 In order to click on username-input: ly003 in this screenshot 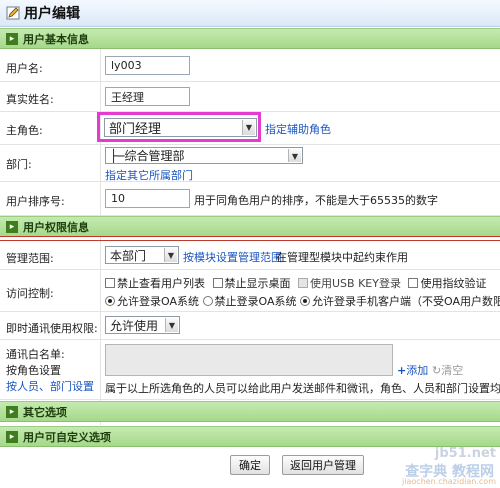, I will do `click(147, 65)`.